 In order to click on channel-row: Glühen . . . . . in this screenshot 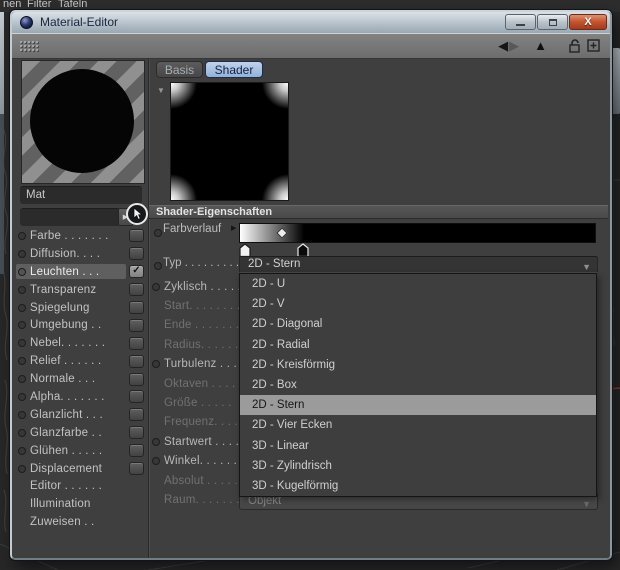, I will do `click(80, 451)`.